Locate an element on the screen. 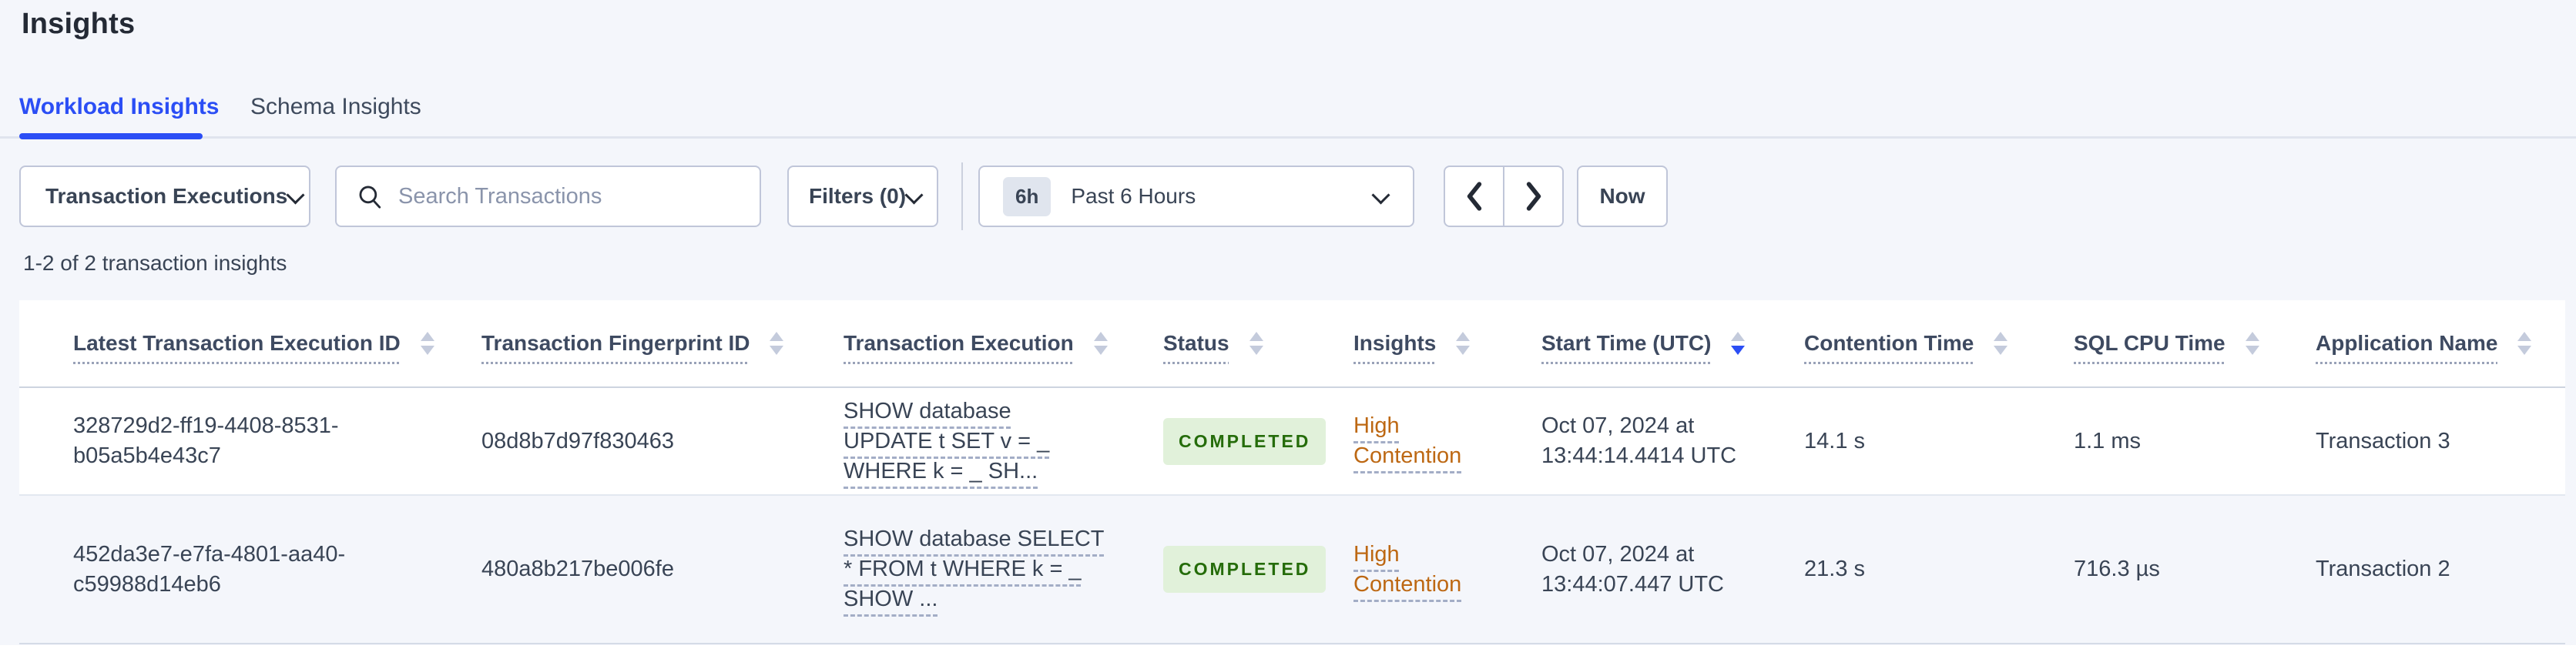  next-time-range-button is located at coordinates (1533, 196).